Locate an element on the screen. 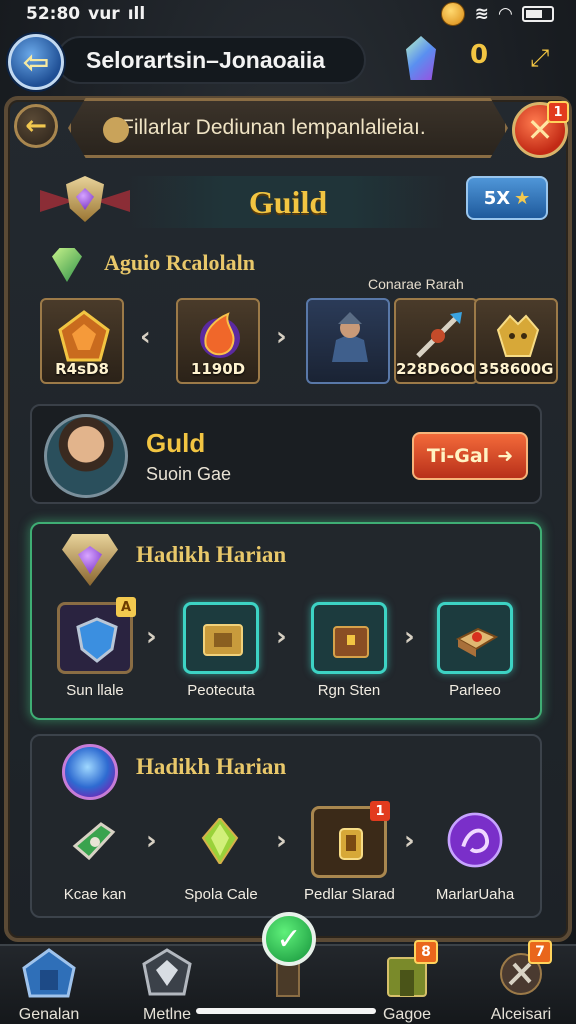  quest-item: Parleeo is located at coordinates (475, 650).